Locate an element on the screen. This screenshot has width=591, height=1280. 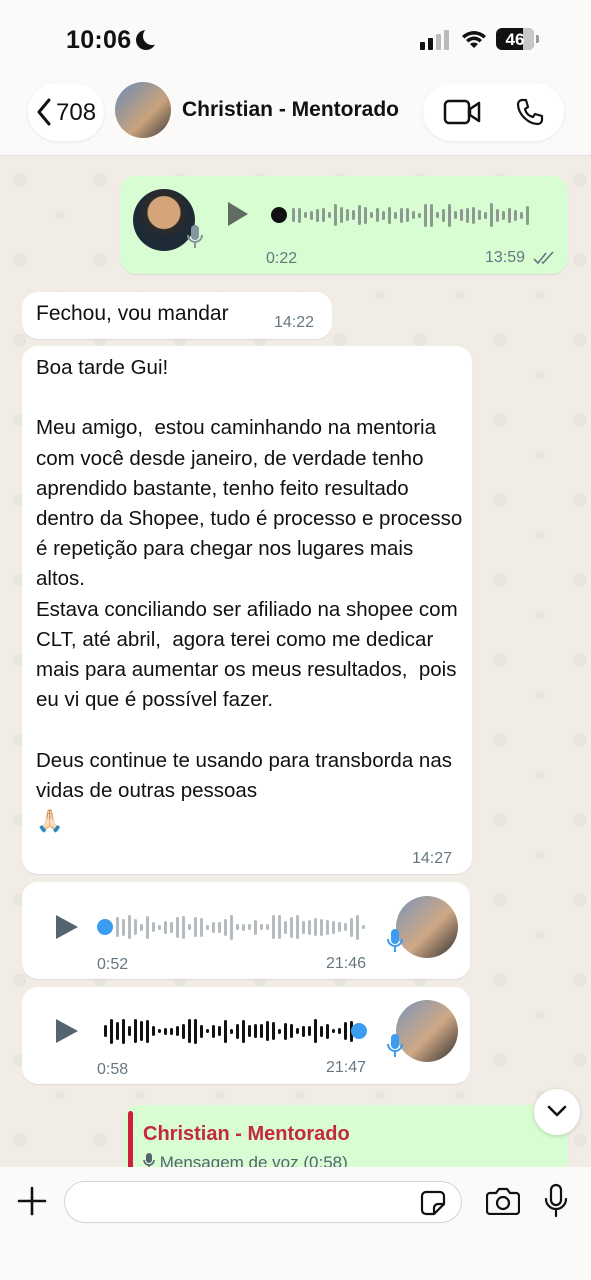
message-time: 14:22 is located at coordinates (294, 322).